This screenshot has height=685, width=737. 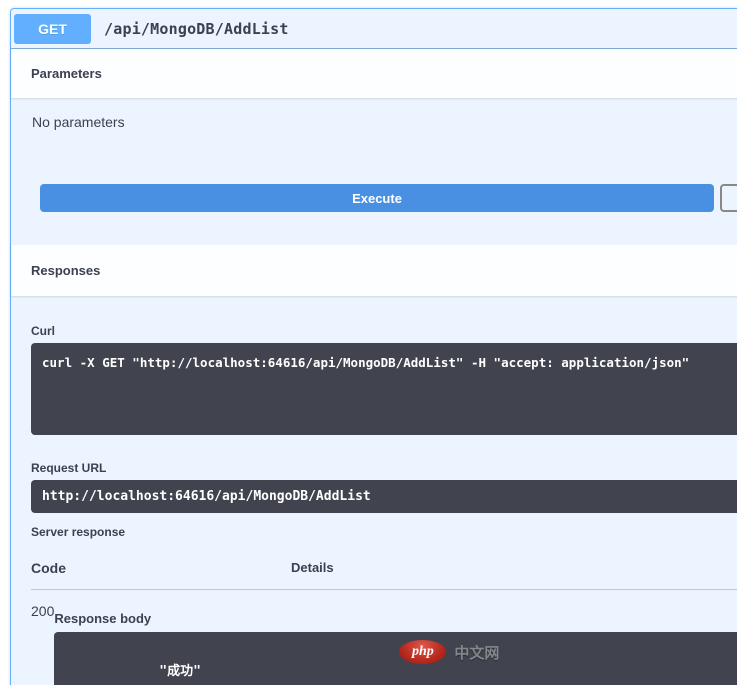 I want to click on table-row: 200 Response body "成功" php 中文网, so click(x=384, y=637).